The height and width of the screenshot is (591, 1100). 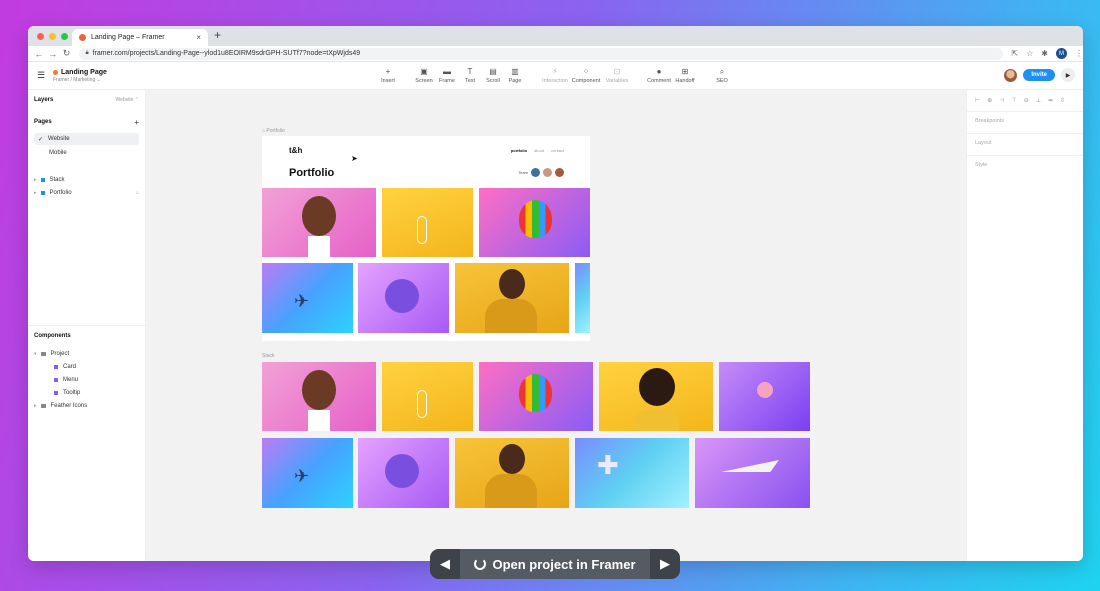 I want to click on layer-item-portfolio: ▸ Portfolio ⌂, so click(x=86, y=193).